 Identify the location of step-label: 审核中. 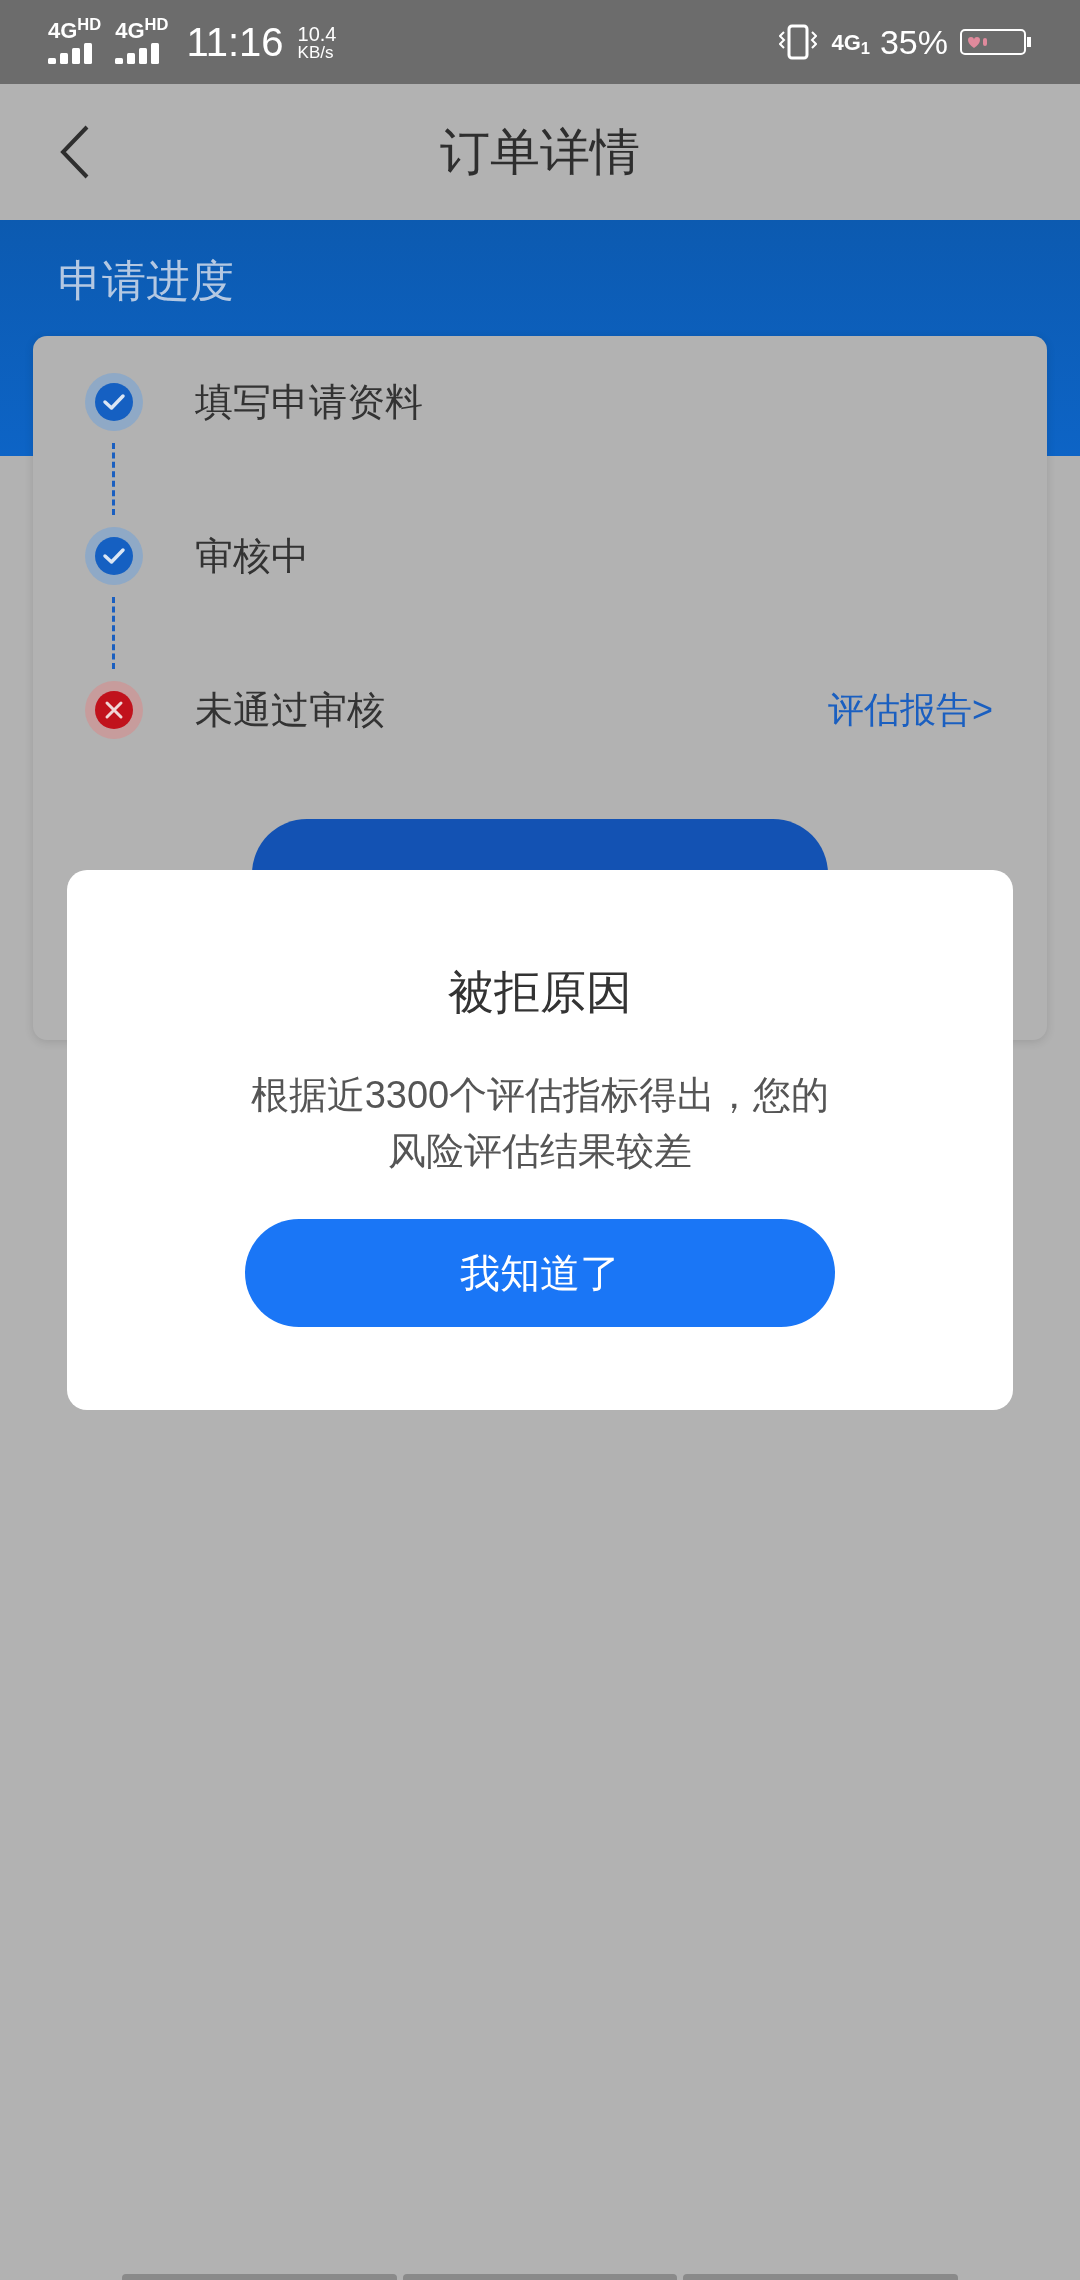
(252, 556).